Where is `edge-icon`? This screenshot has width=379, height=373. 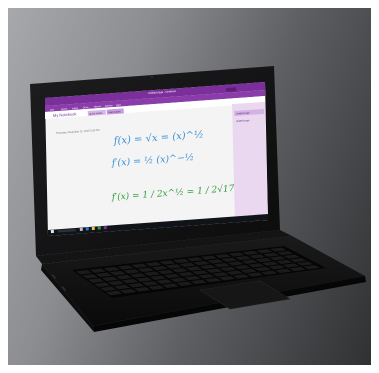 edge-icon is located at coordinates (87, 229).